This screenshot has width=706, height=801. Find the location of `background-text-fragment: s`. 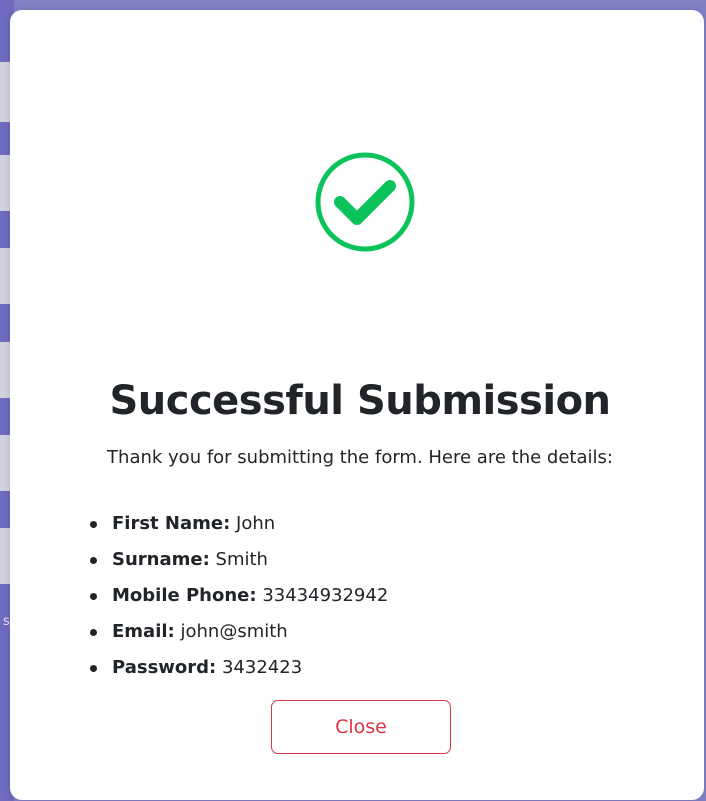

background-text-fragment: s is located at coordinates (6, 621).